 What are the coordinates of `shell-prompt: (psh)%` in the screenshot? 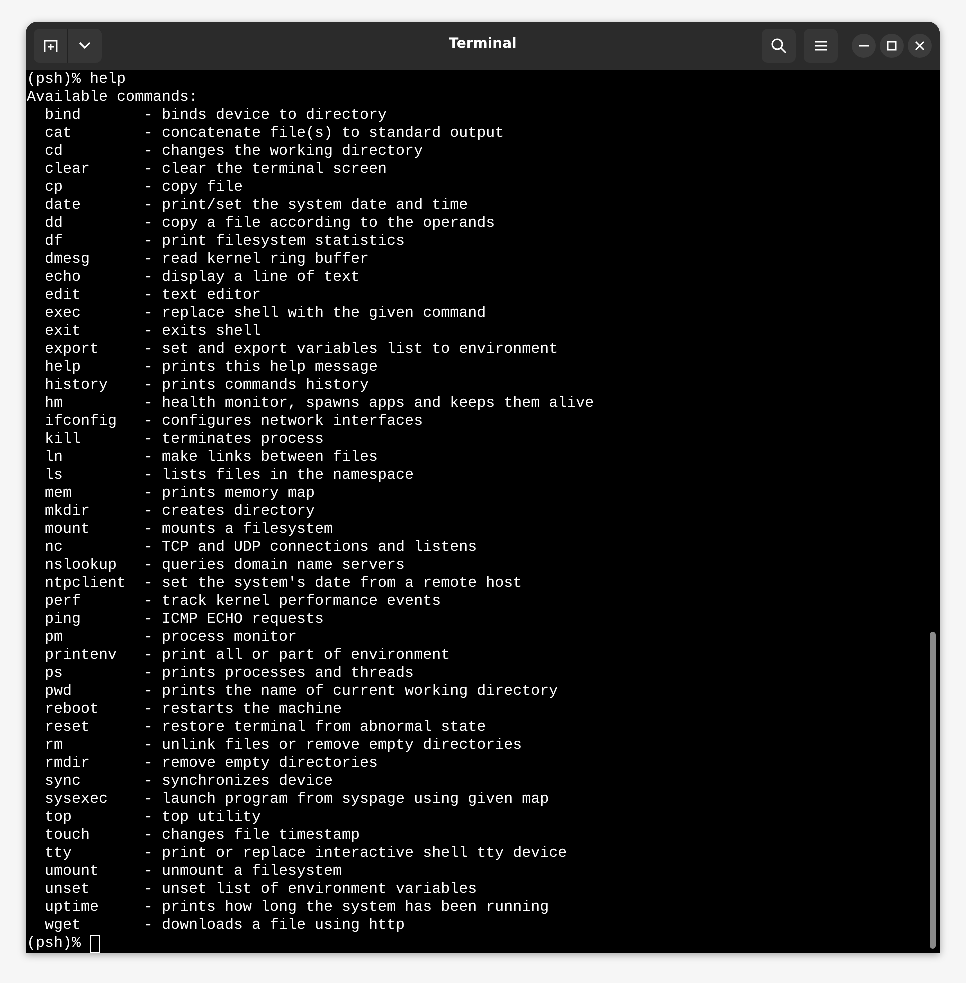 It's located at (54, 944).